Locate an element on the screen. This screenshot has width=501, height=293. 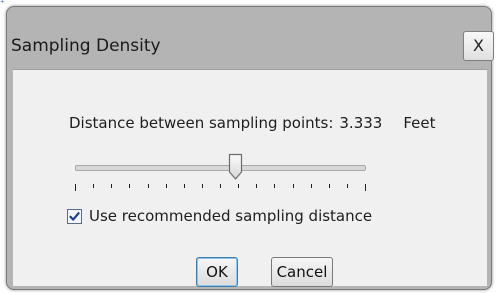
sampling-distance-slider is located at coordinates (220, 173).